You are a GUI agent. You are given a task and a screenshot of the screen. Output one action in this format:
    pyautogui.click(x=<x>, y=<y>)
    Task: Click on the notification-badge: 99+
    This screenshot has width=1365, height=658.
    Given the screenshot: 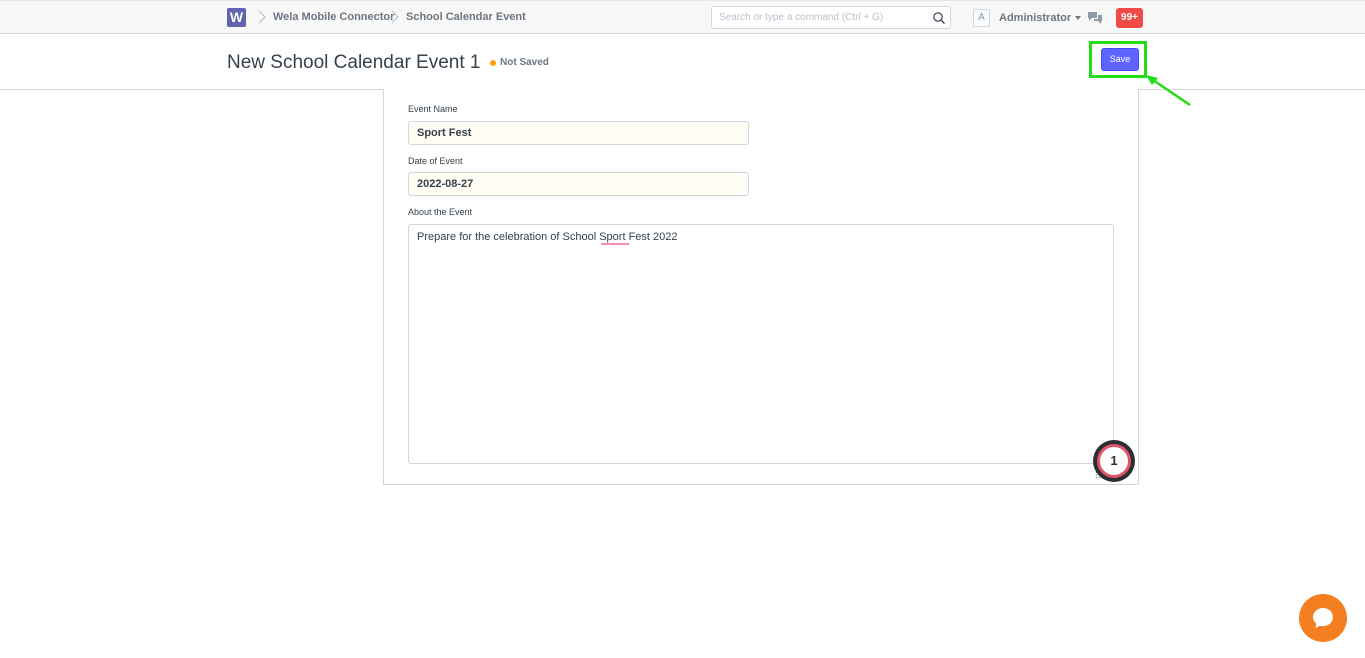 What is the action you would take?
    pyautogui.click(x=1129, y=18)
    